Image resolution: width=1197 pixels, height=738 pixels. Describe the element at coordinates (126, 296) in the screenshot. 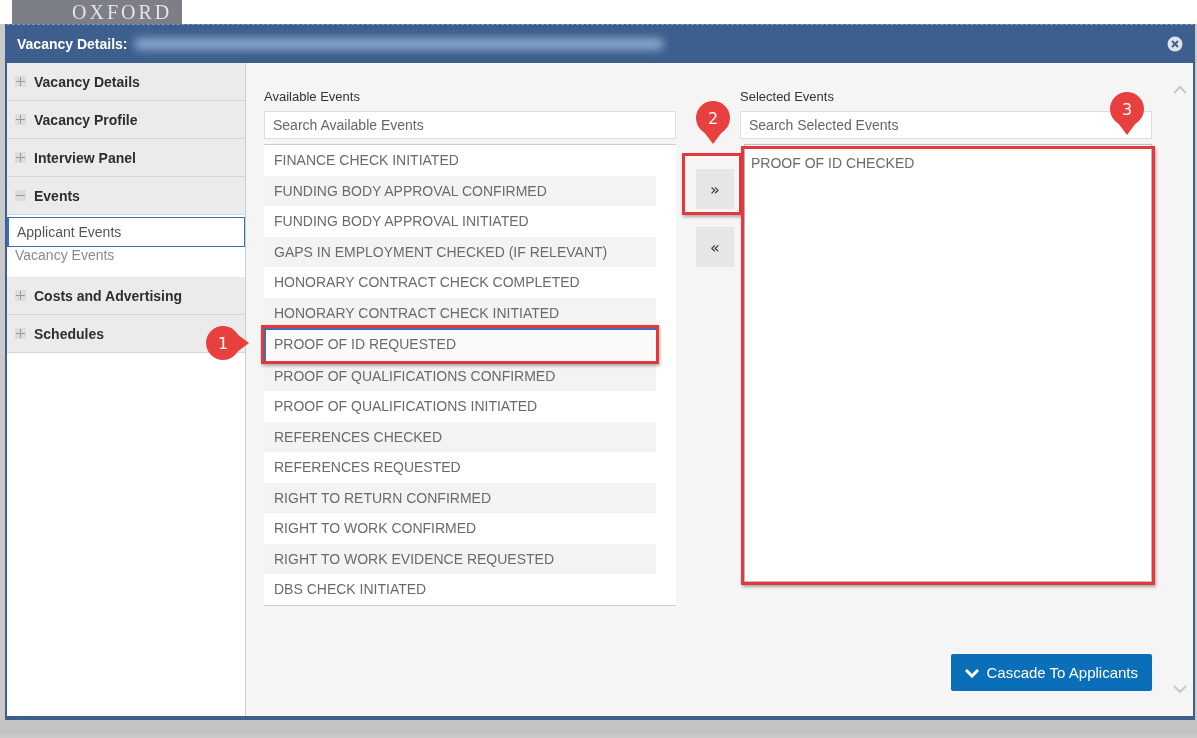

I see `sidebar-item: Costs and Advertising` at that location.